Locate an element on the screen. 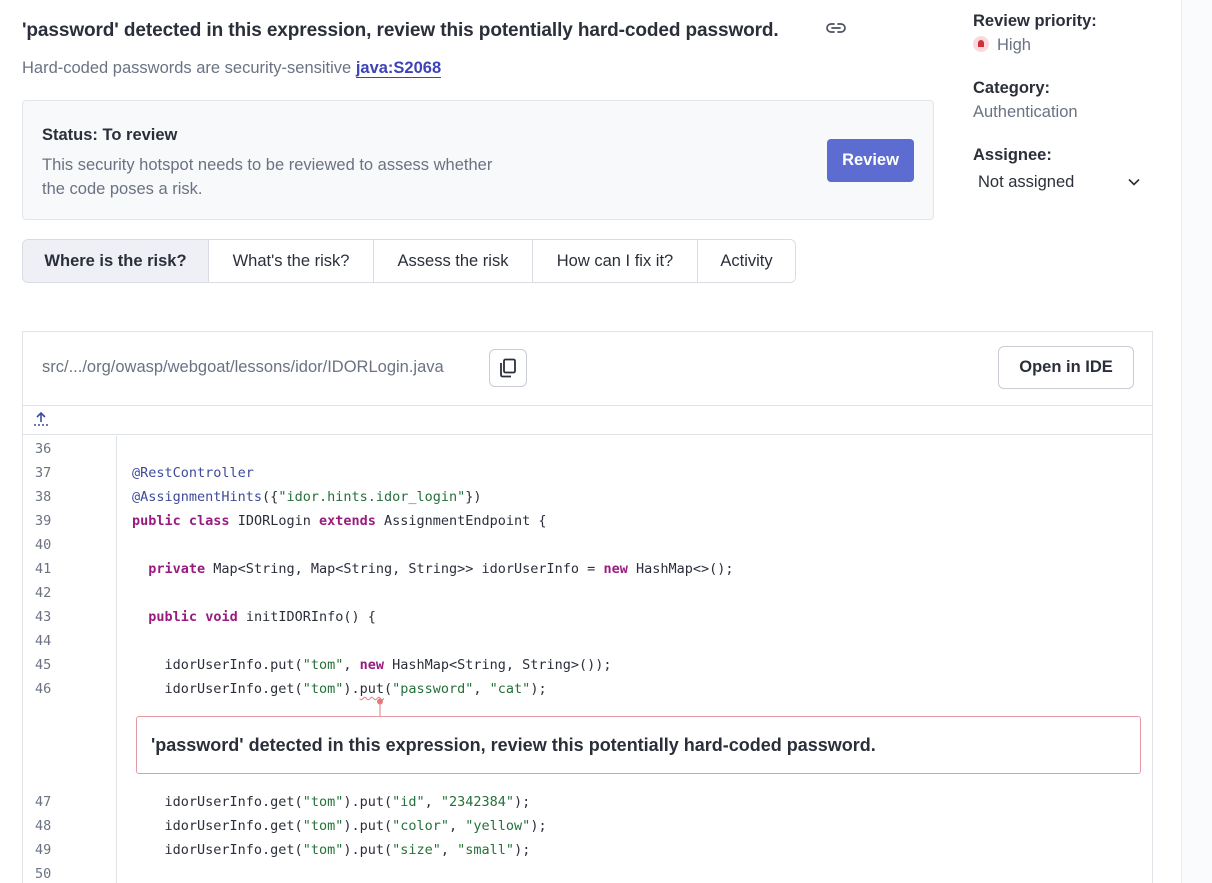 The width and height of the screenshot is (1212, 883). code-line: @RestController is located at coordinates (193, 473).